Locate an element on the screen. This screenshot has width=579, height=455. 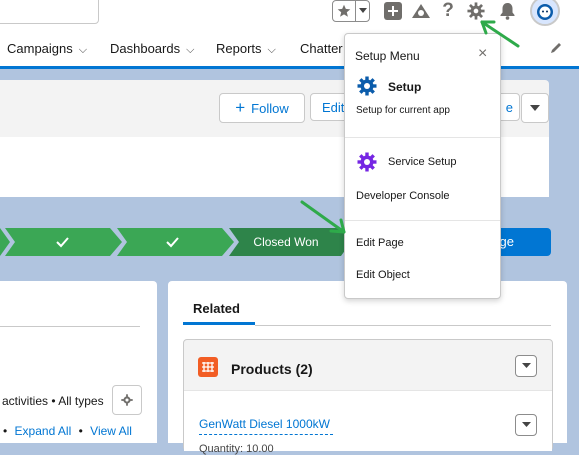
trailhead-button is located at coordinates (421, 11).